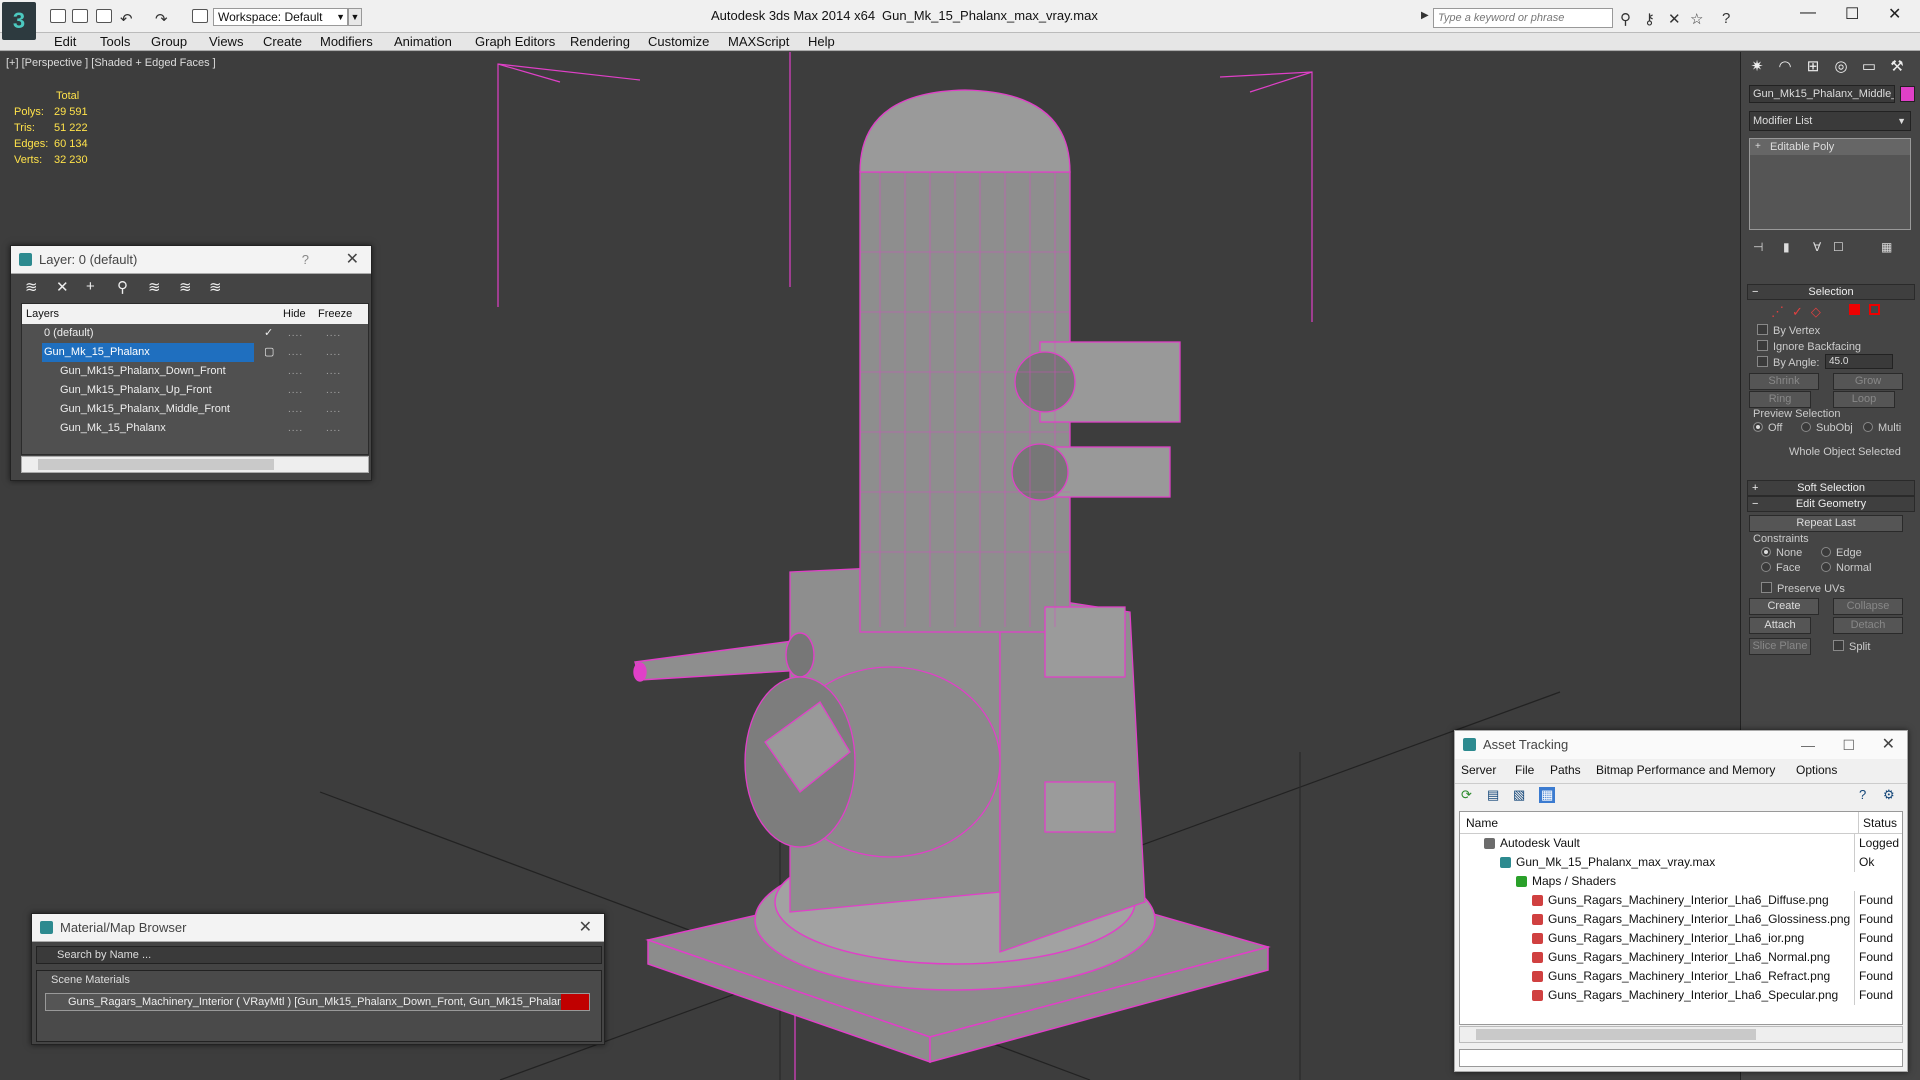 Image resolution: width=1920 pixels, height=1080 pixels. I want to click on list-view-icon: ▤, so click(1493, 795).